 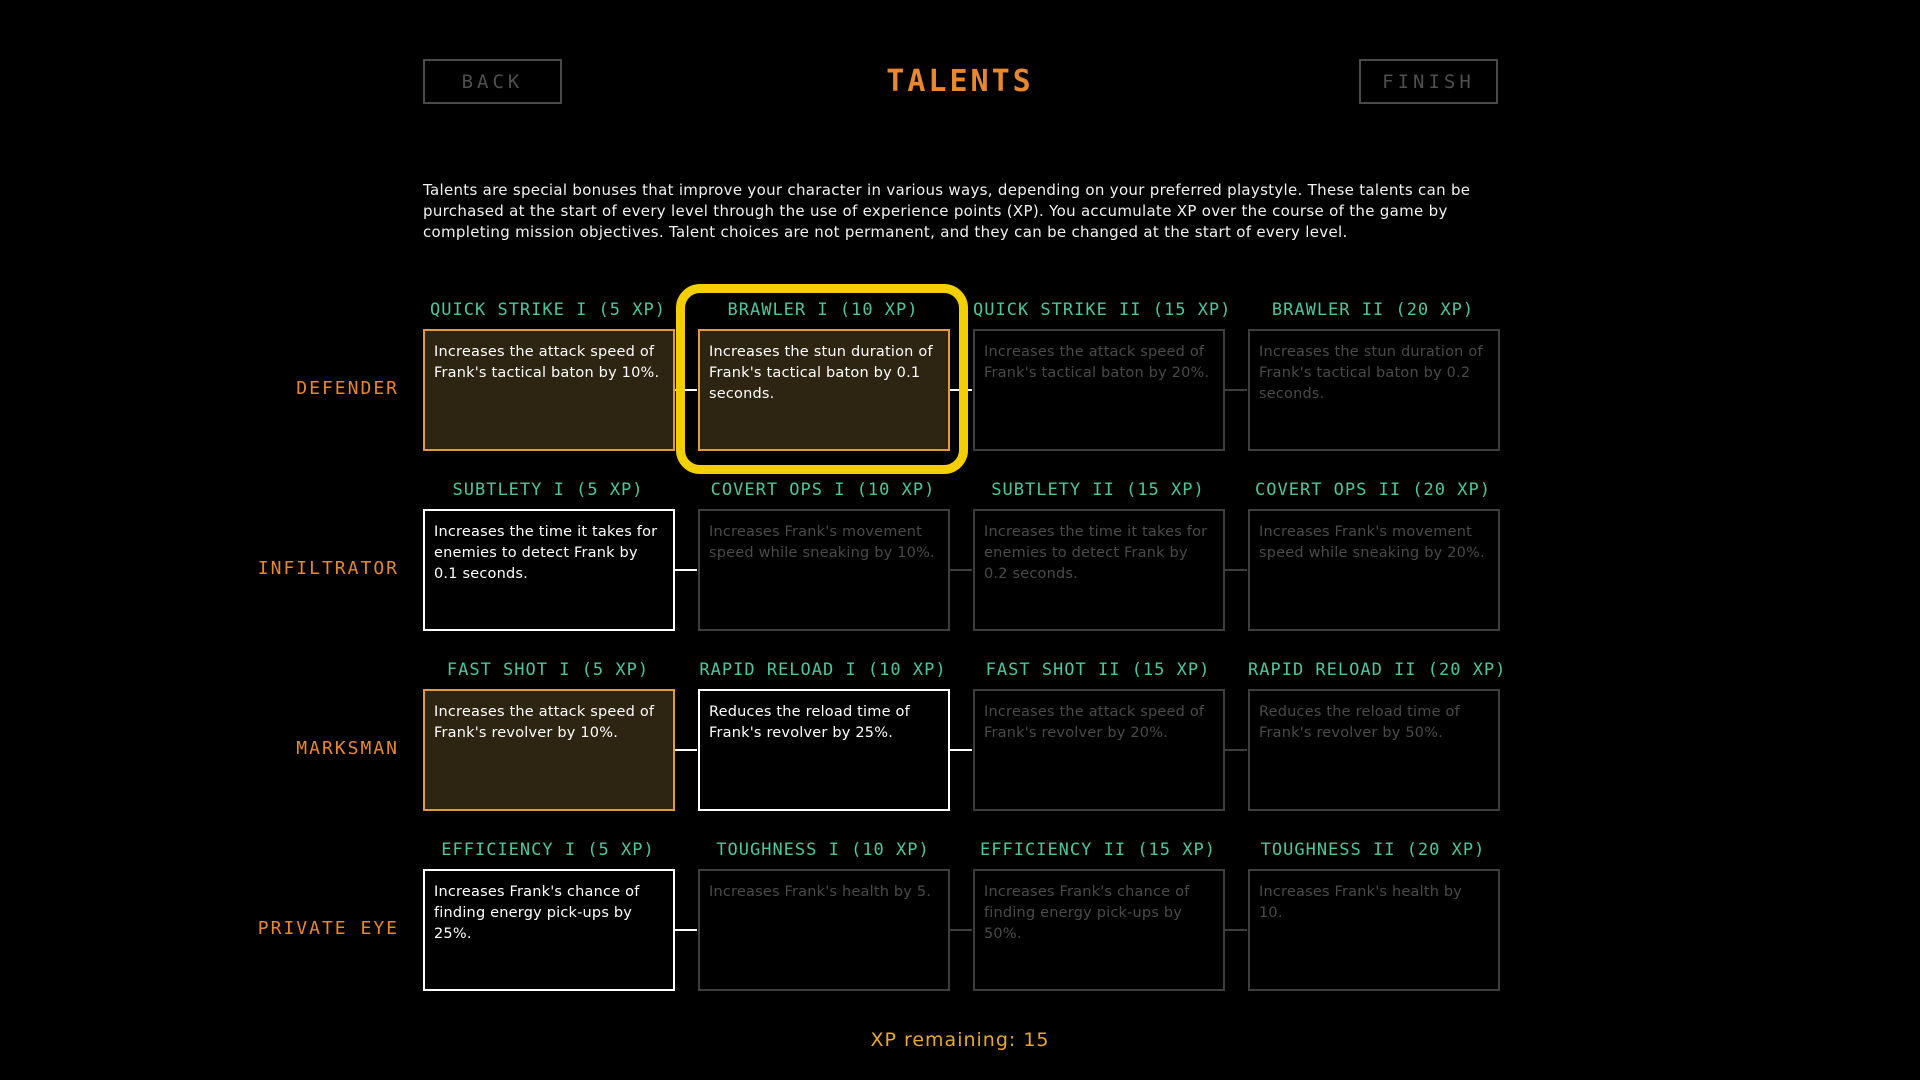 What do you see at coordinates (548, 490) in the screenshot?
I see `talent-title: SUBTLETY I (5 XP)` at bounding box center [548, 490].